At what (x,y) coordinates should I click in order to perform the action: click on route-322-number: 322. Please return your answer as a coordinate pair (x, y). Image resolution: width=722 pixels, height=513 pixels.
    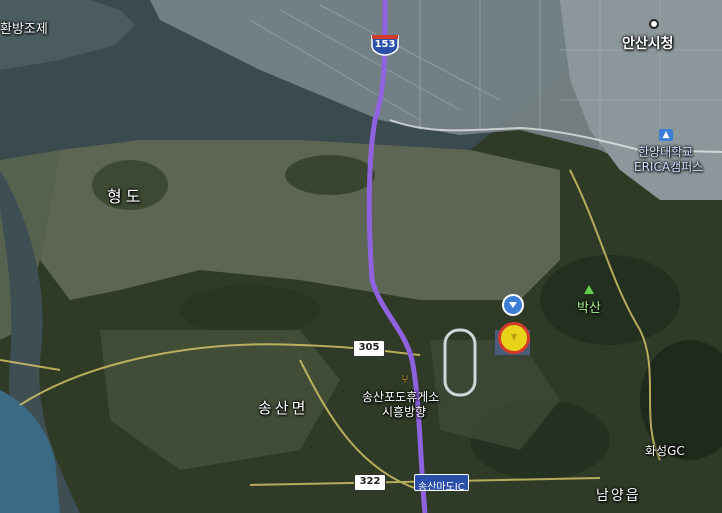
    Looking at the image, I should click on (370, 481).